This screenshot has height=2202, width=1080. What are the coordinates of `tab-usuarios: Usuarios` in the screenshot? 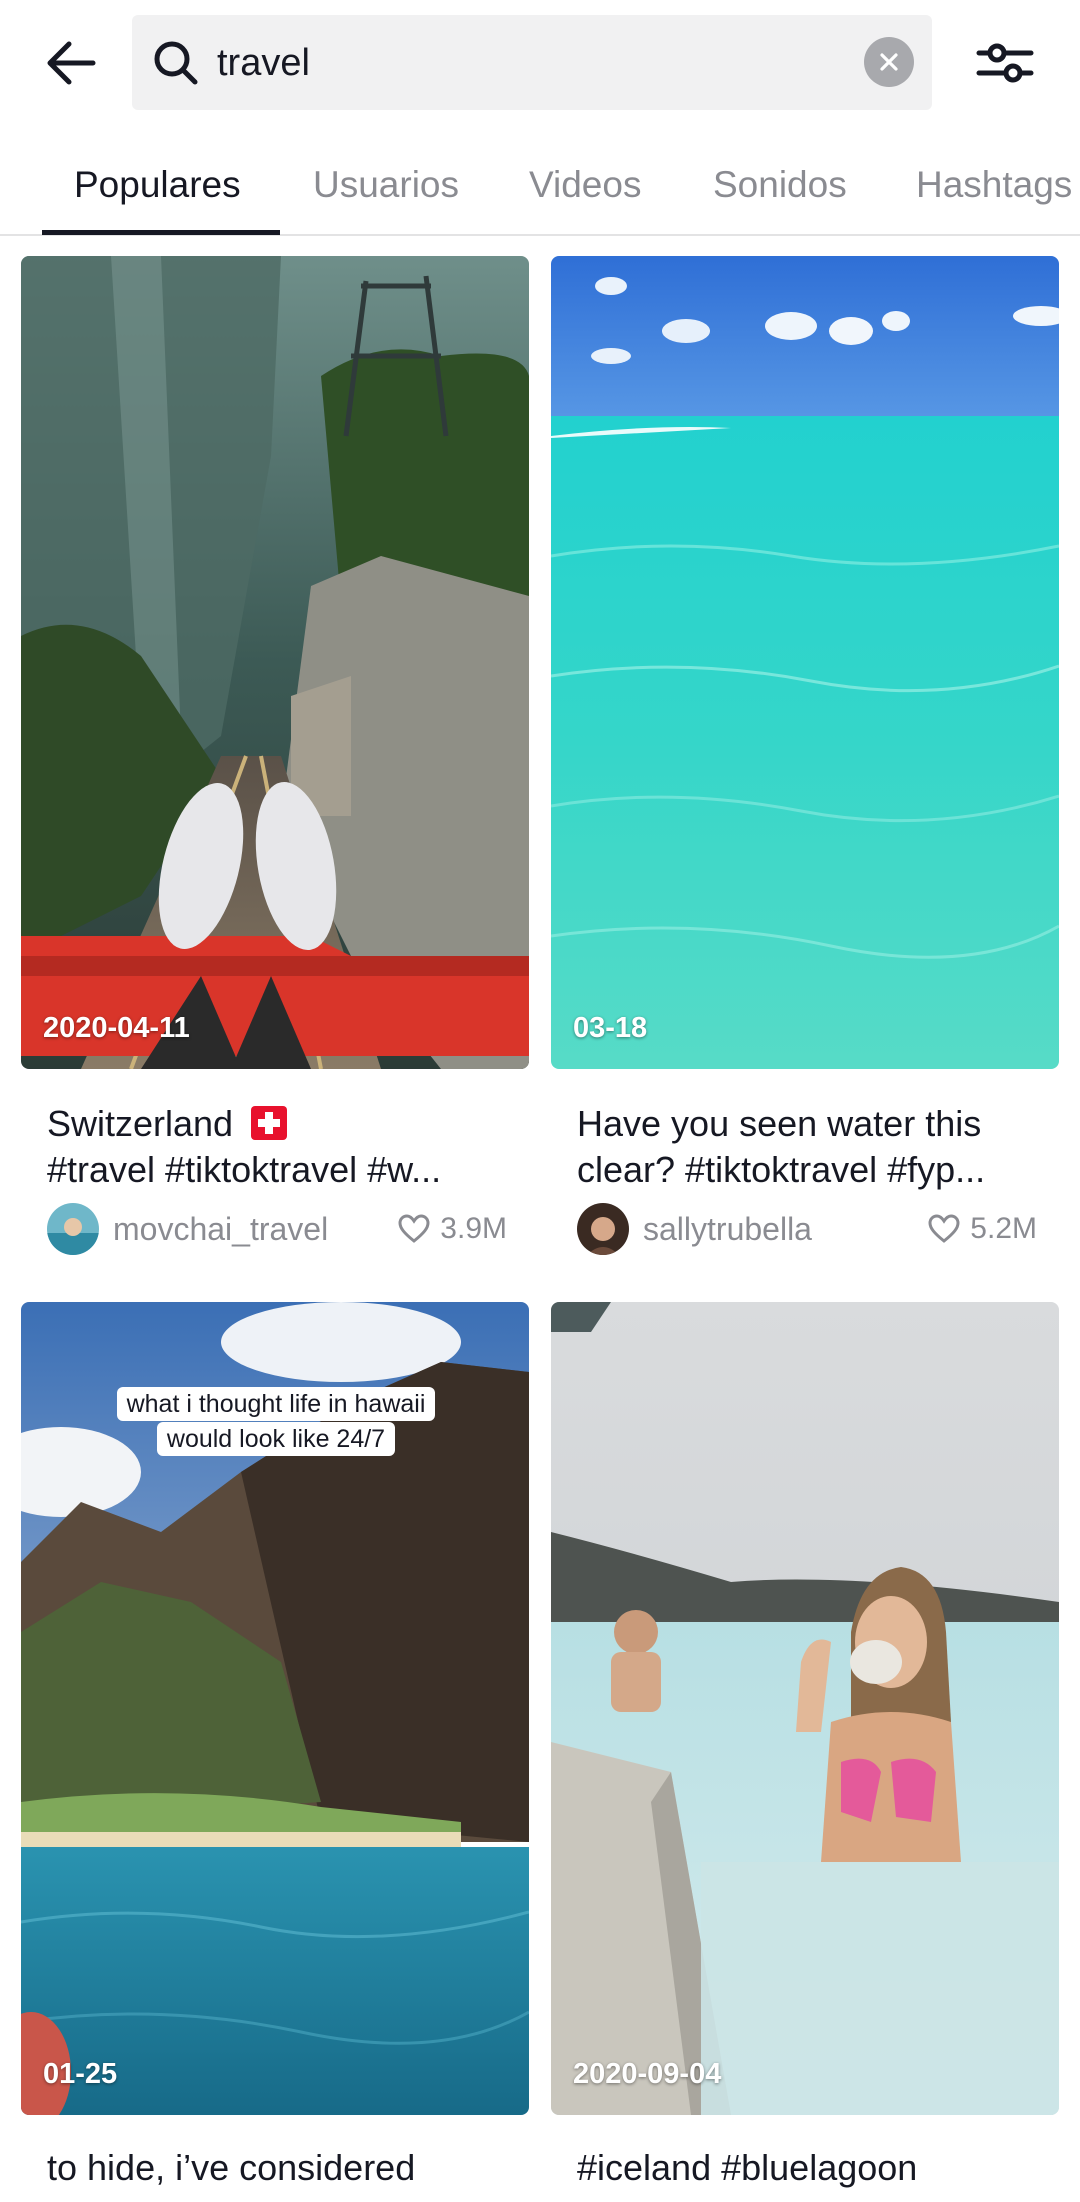 It's located at (386, 188).